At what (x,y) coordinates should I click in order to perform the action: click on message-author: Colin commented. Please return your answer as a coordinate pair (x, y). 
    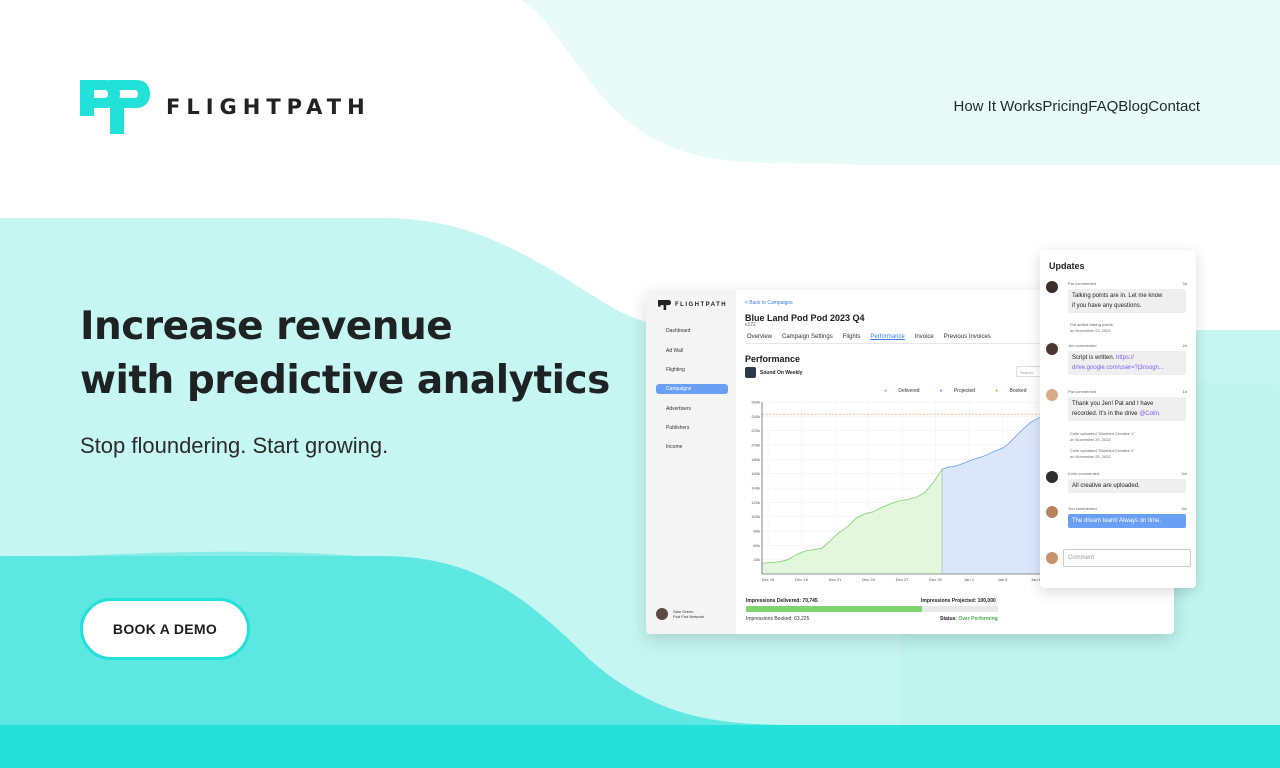
    Looking at the image, I should click on (1084, 473).